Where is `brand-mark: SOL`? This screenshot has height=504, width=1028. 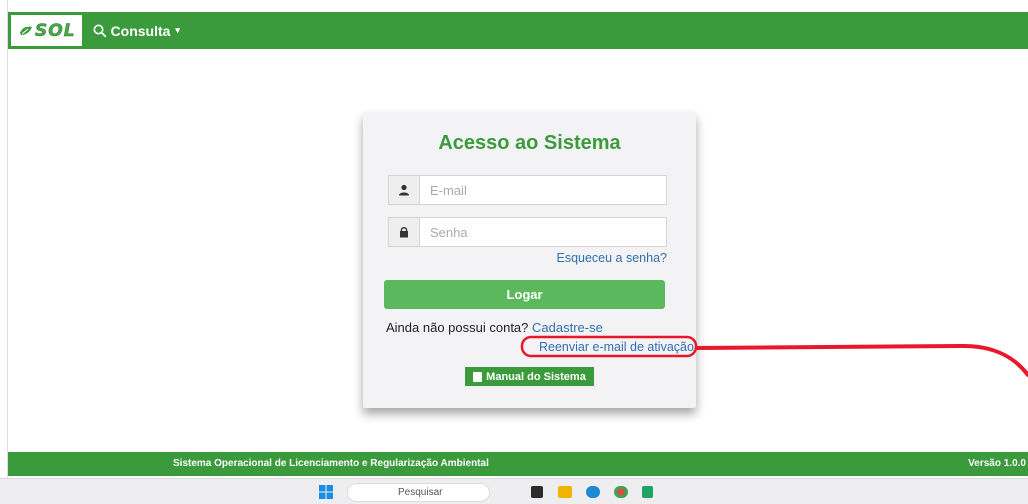 brand-mark: SOL is located at coordinates (47, 30).